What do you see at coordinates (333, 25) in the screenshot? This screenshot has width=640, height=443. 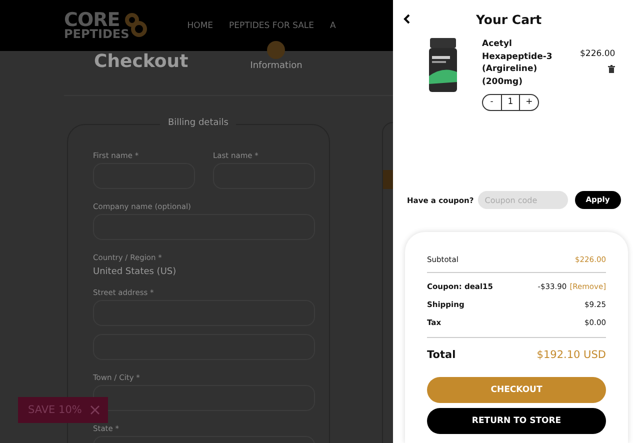 I see `nav-link: A` at bounding box center [333, 25].